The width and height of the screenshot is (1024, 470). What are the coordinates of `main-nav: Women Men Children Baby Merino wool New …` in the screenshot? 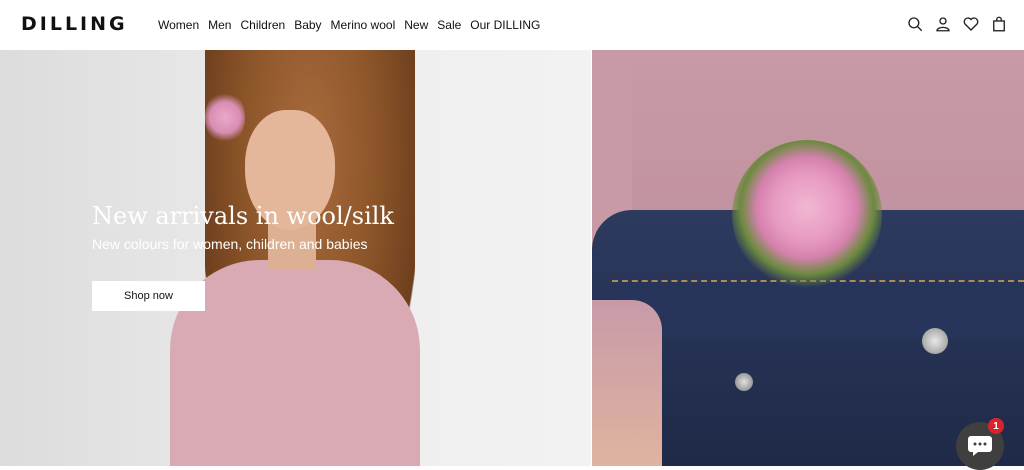 It's located at (353, 25).